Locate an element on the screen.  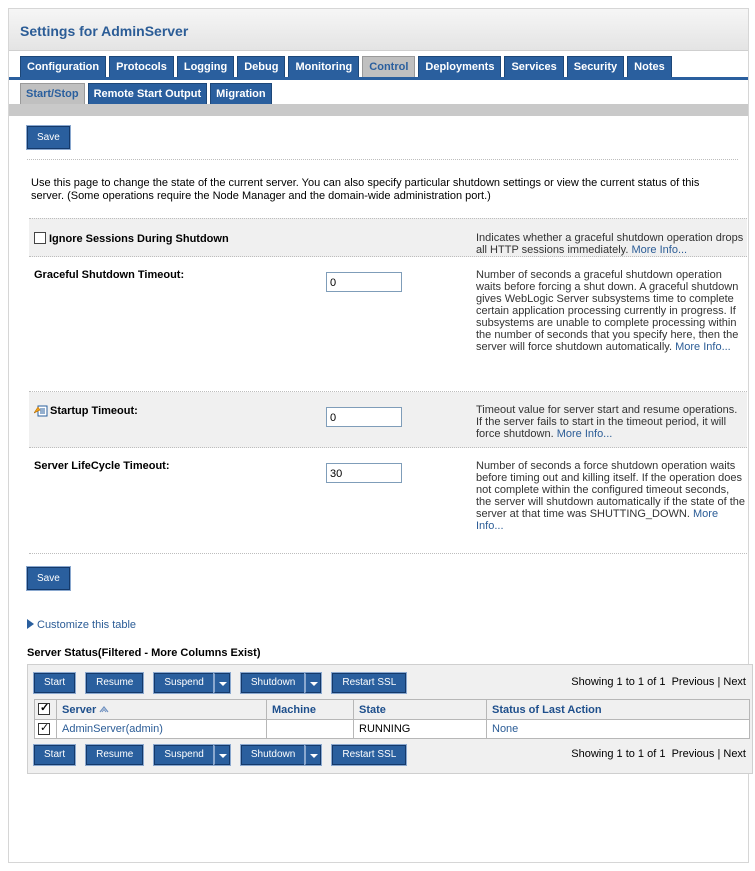
customize-table-link: Customize this table is located at coordinates (382, 625).